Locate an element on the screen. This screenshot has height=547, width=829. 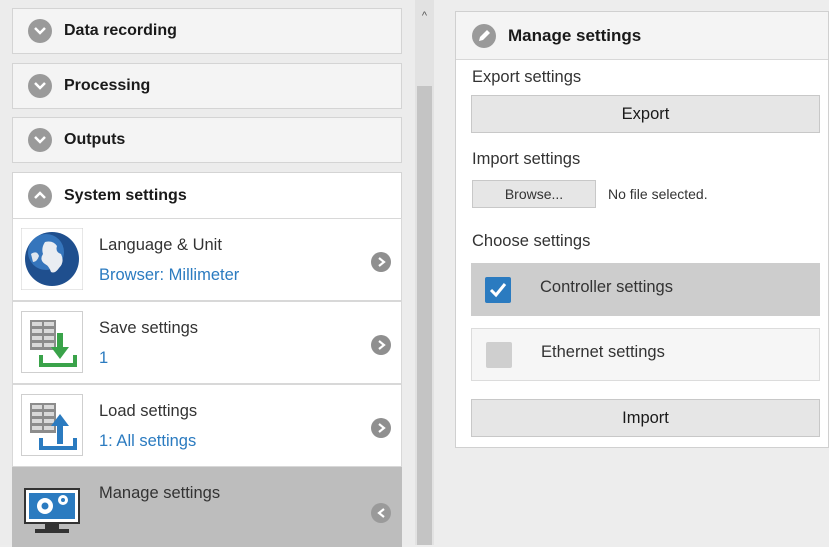
item-value: Browser: Millimeter is located at coordinates (169, 275).